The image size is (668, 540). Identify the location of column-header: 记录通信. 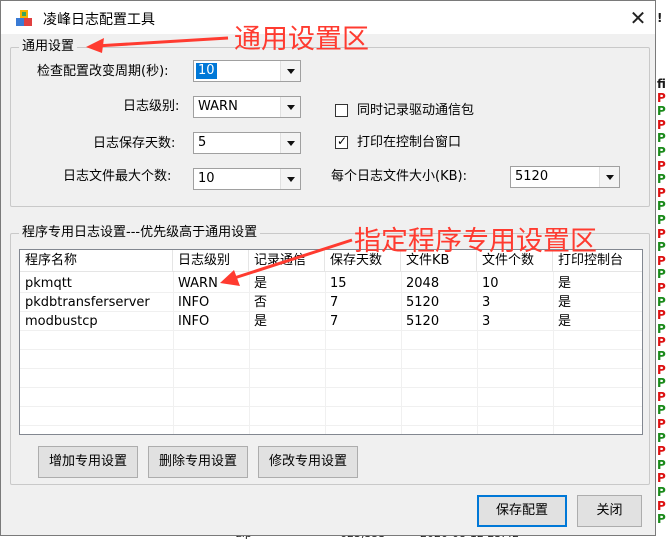
(287, 261).